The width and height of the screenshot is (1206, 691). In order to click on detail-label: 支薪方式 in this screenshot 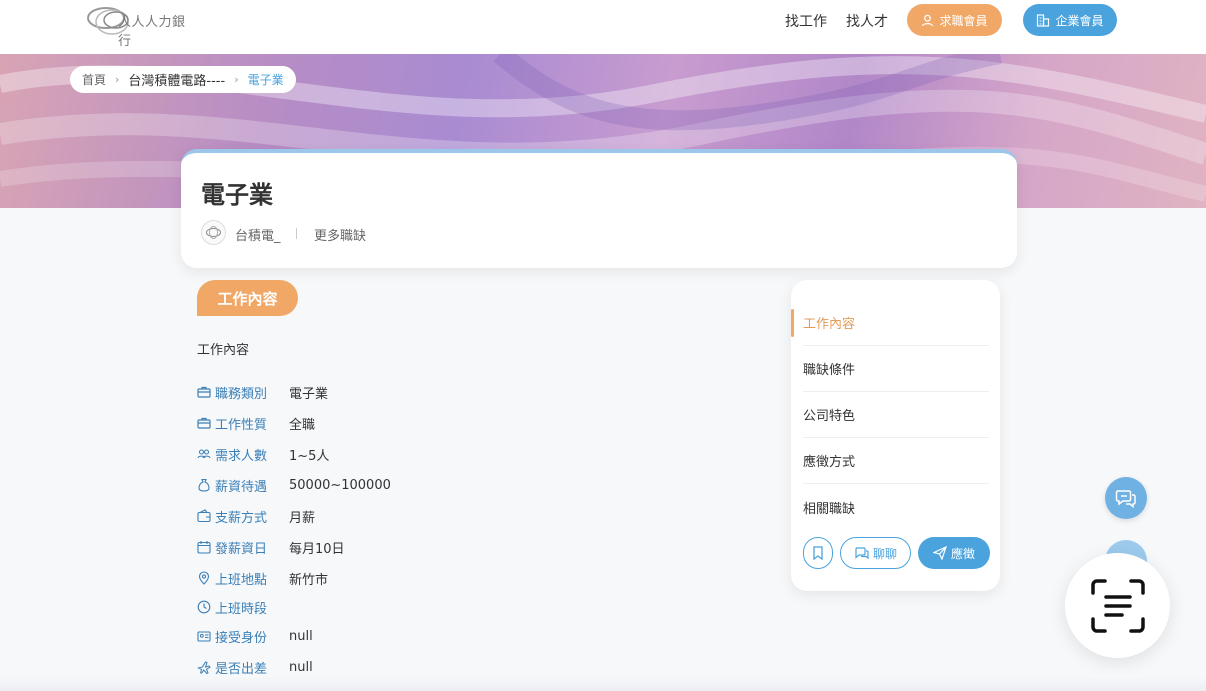, I will do `click(241, 518)`.